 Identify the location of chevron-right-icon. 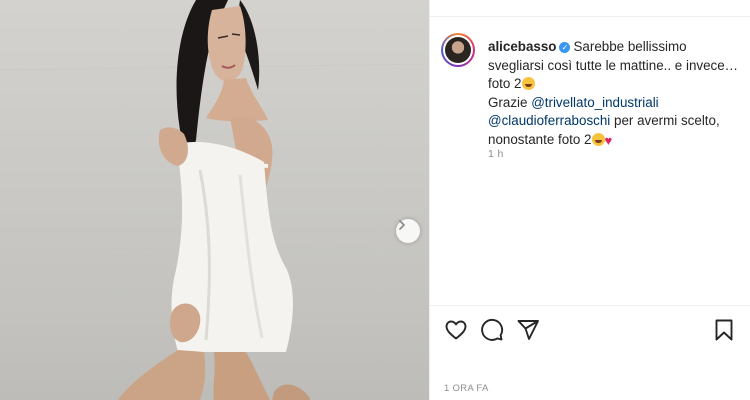
(402, 225).